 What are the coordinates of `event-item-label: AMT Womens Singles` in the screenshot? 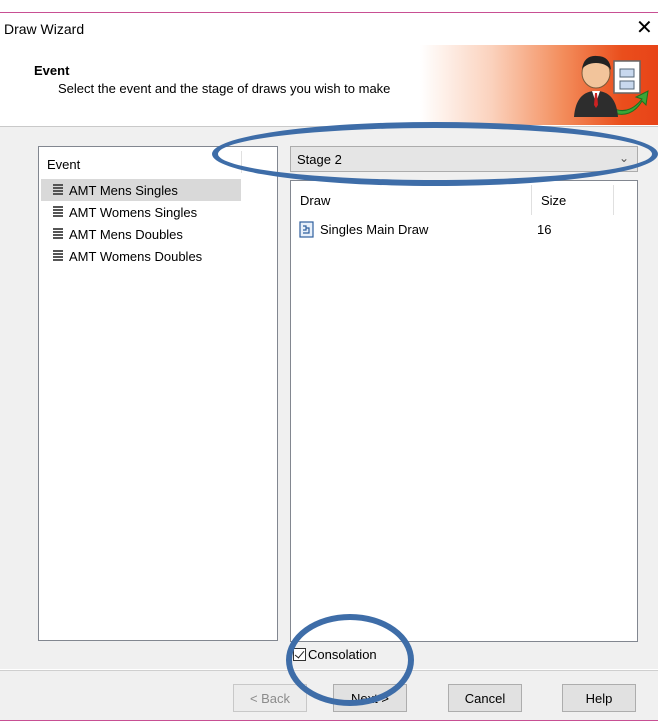 It's located at (133, 212).